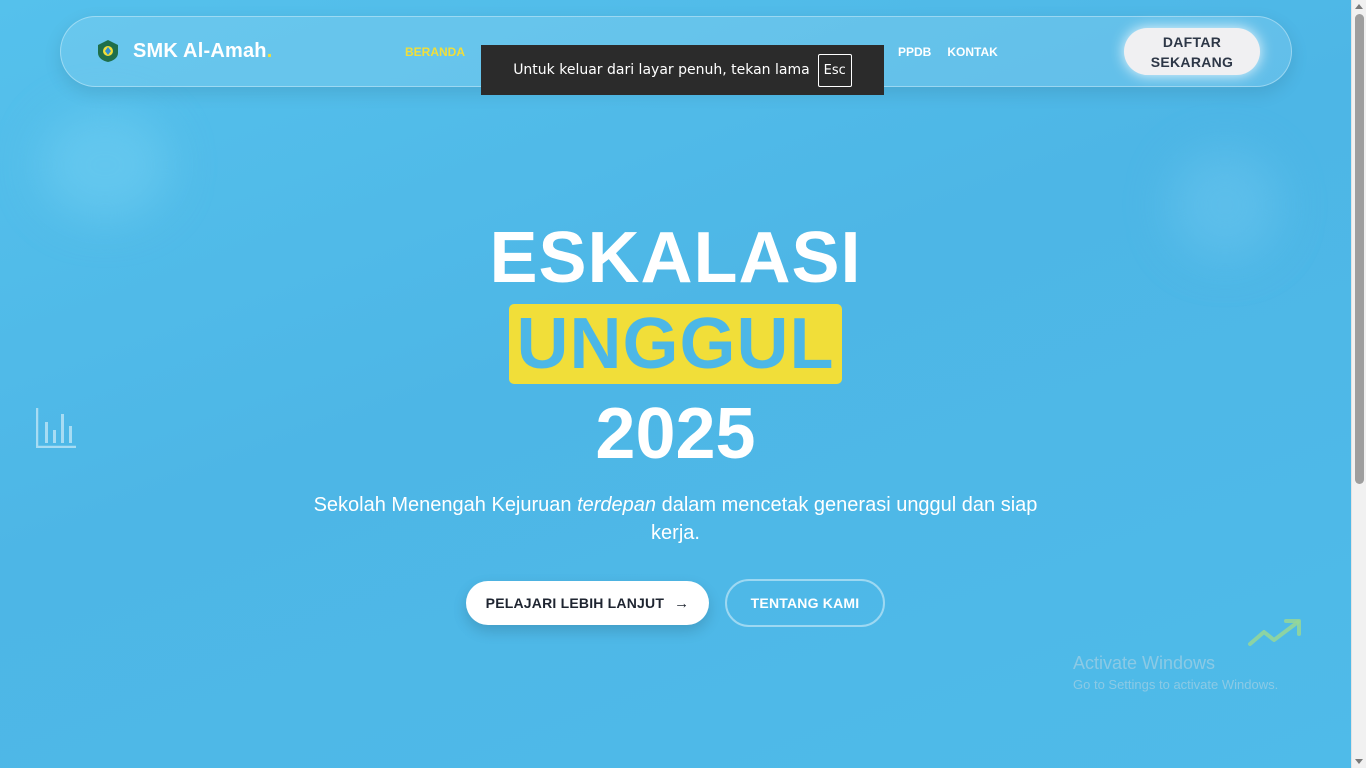 Image resolution: width=1366 pixels, height=768 pixels. I want to click on hero-subtitle-emphasis: terdepan, so click(617, 505).